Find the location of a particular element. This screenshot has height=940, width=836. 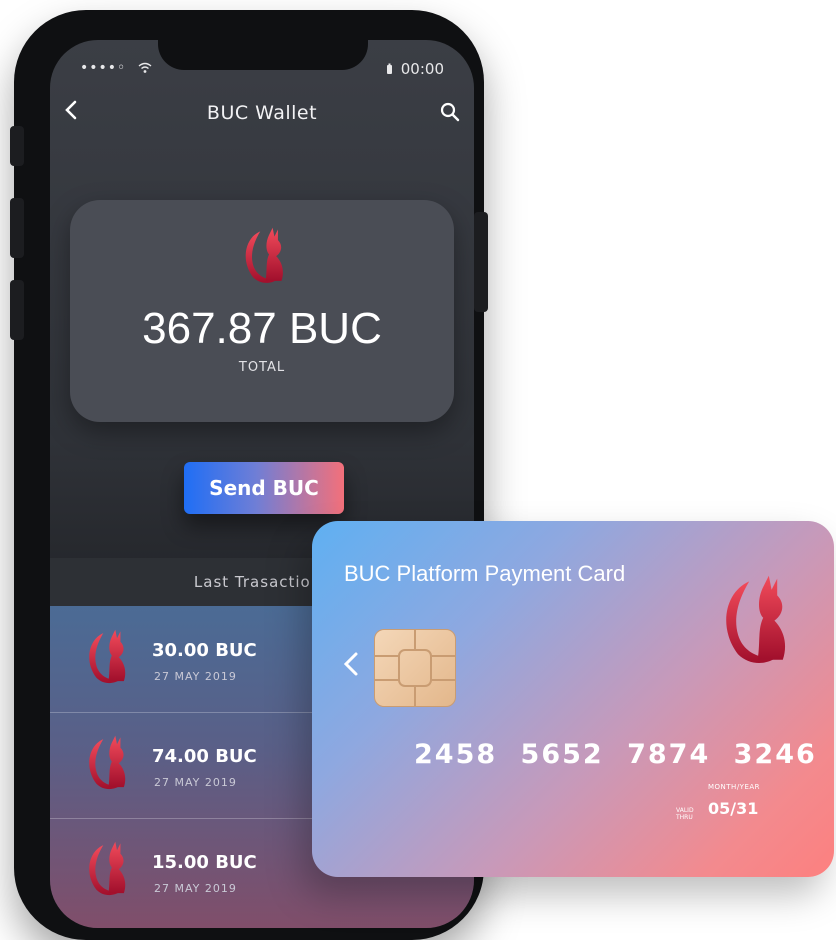

card-expiry: 05/31 is located at coordinates (733, 808).